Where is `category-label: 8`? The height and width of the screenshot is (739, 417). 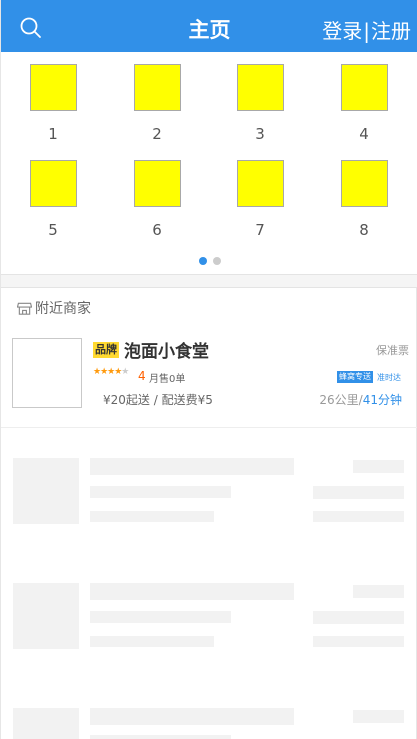
category-label: 8 is located at coordinates (364, 230).